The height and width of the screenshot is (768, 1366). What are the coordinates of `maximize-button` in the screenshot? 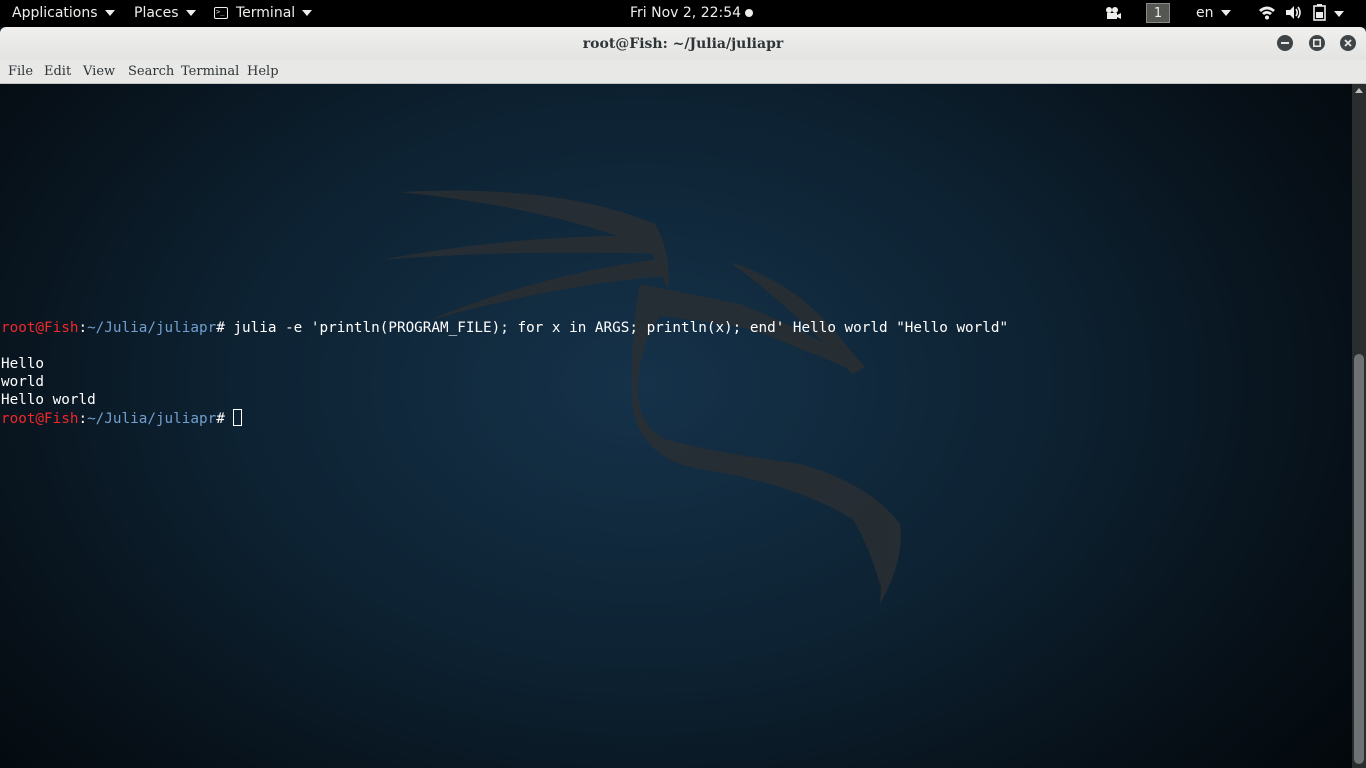 It's located at (1317, 43).